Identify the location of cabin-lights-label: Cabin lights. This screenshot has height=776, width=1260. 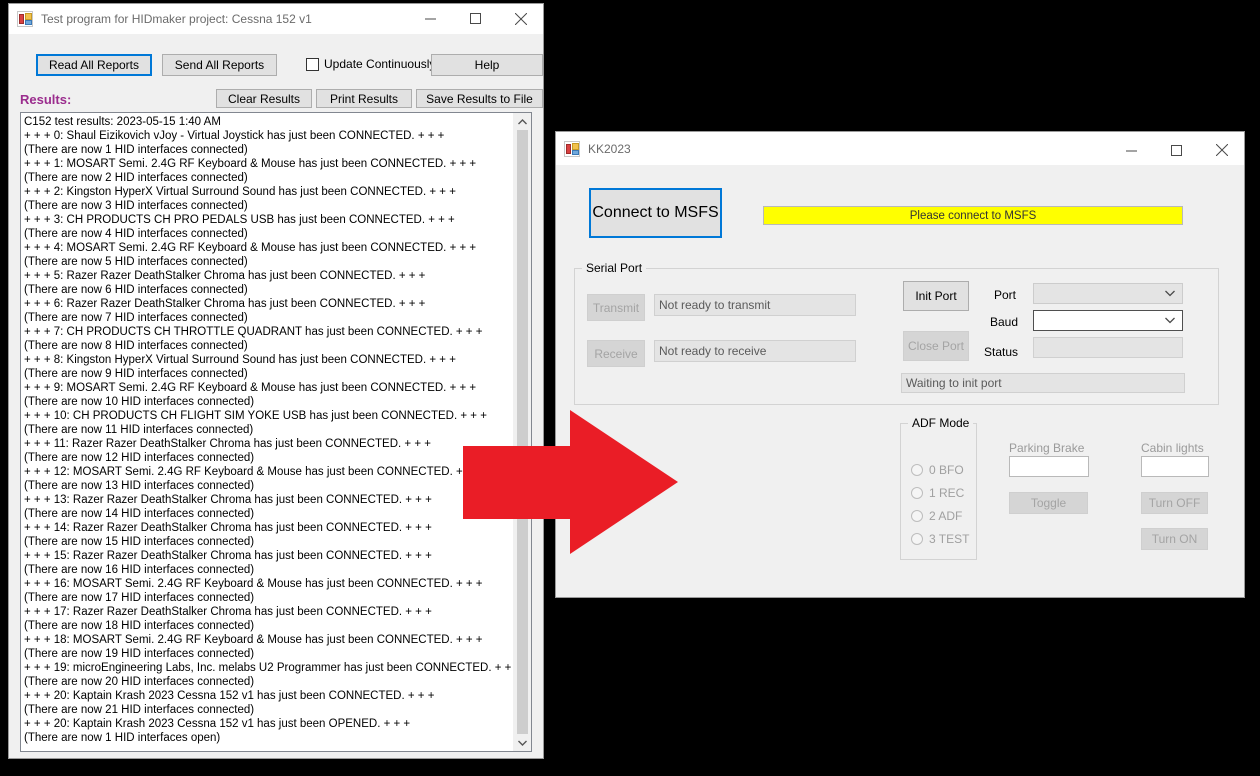
(1172, 448).